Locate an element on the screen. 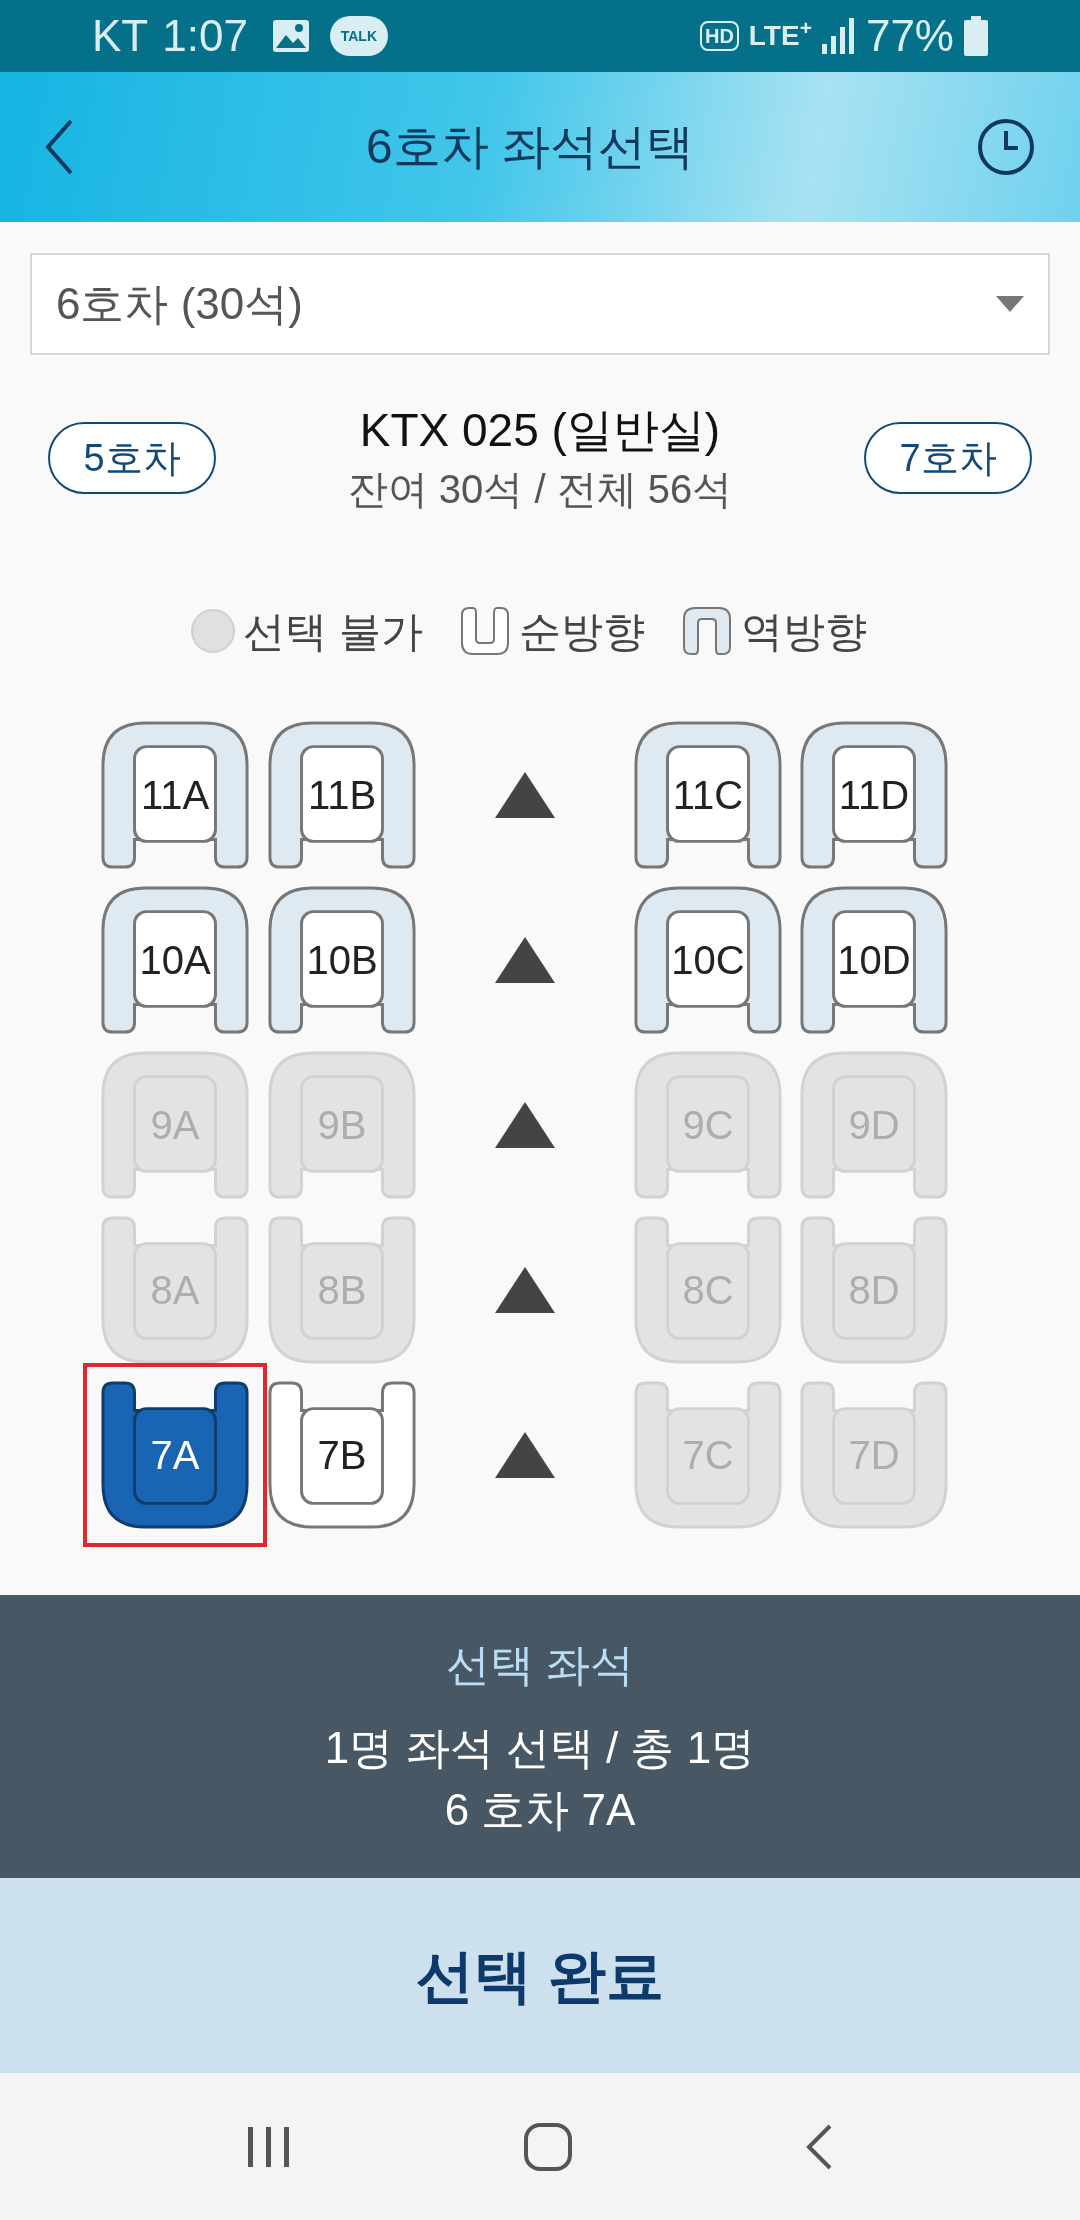 This screenshot has height=2220, width=1080. unavailable-seat-icon is located at coordinates (213, 631).